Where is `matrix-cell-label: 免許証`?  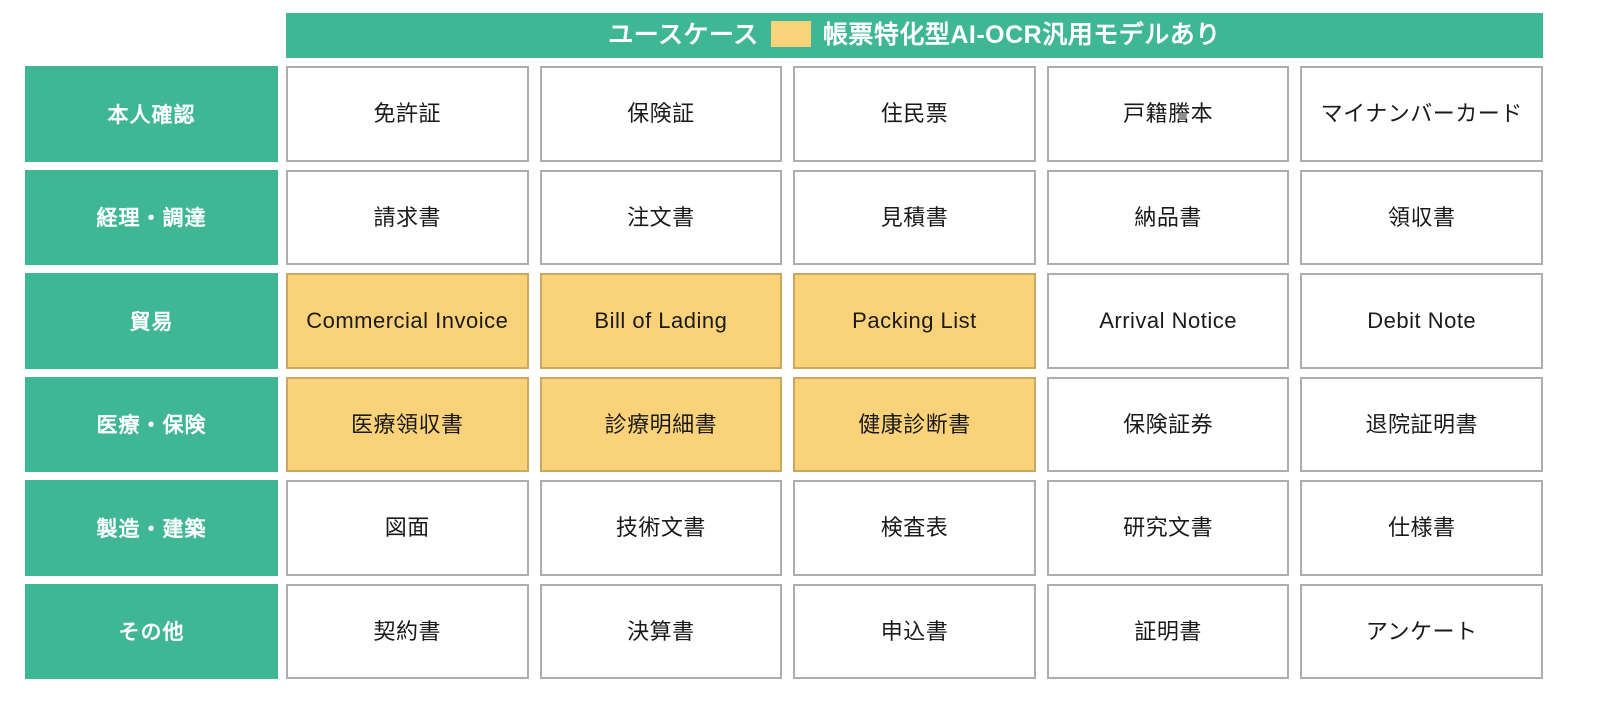 matrix-cell-label: 免許証 is located at coordinates (407, 113).